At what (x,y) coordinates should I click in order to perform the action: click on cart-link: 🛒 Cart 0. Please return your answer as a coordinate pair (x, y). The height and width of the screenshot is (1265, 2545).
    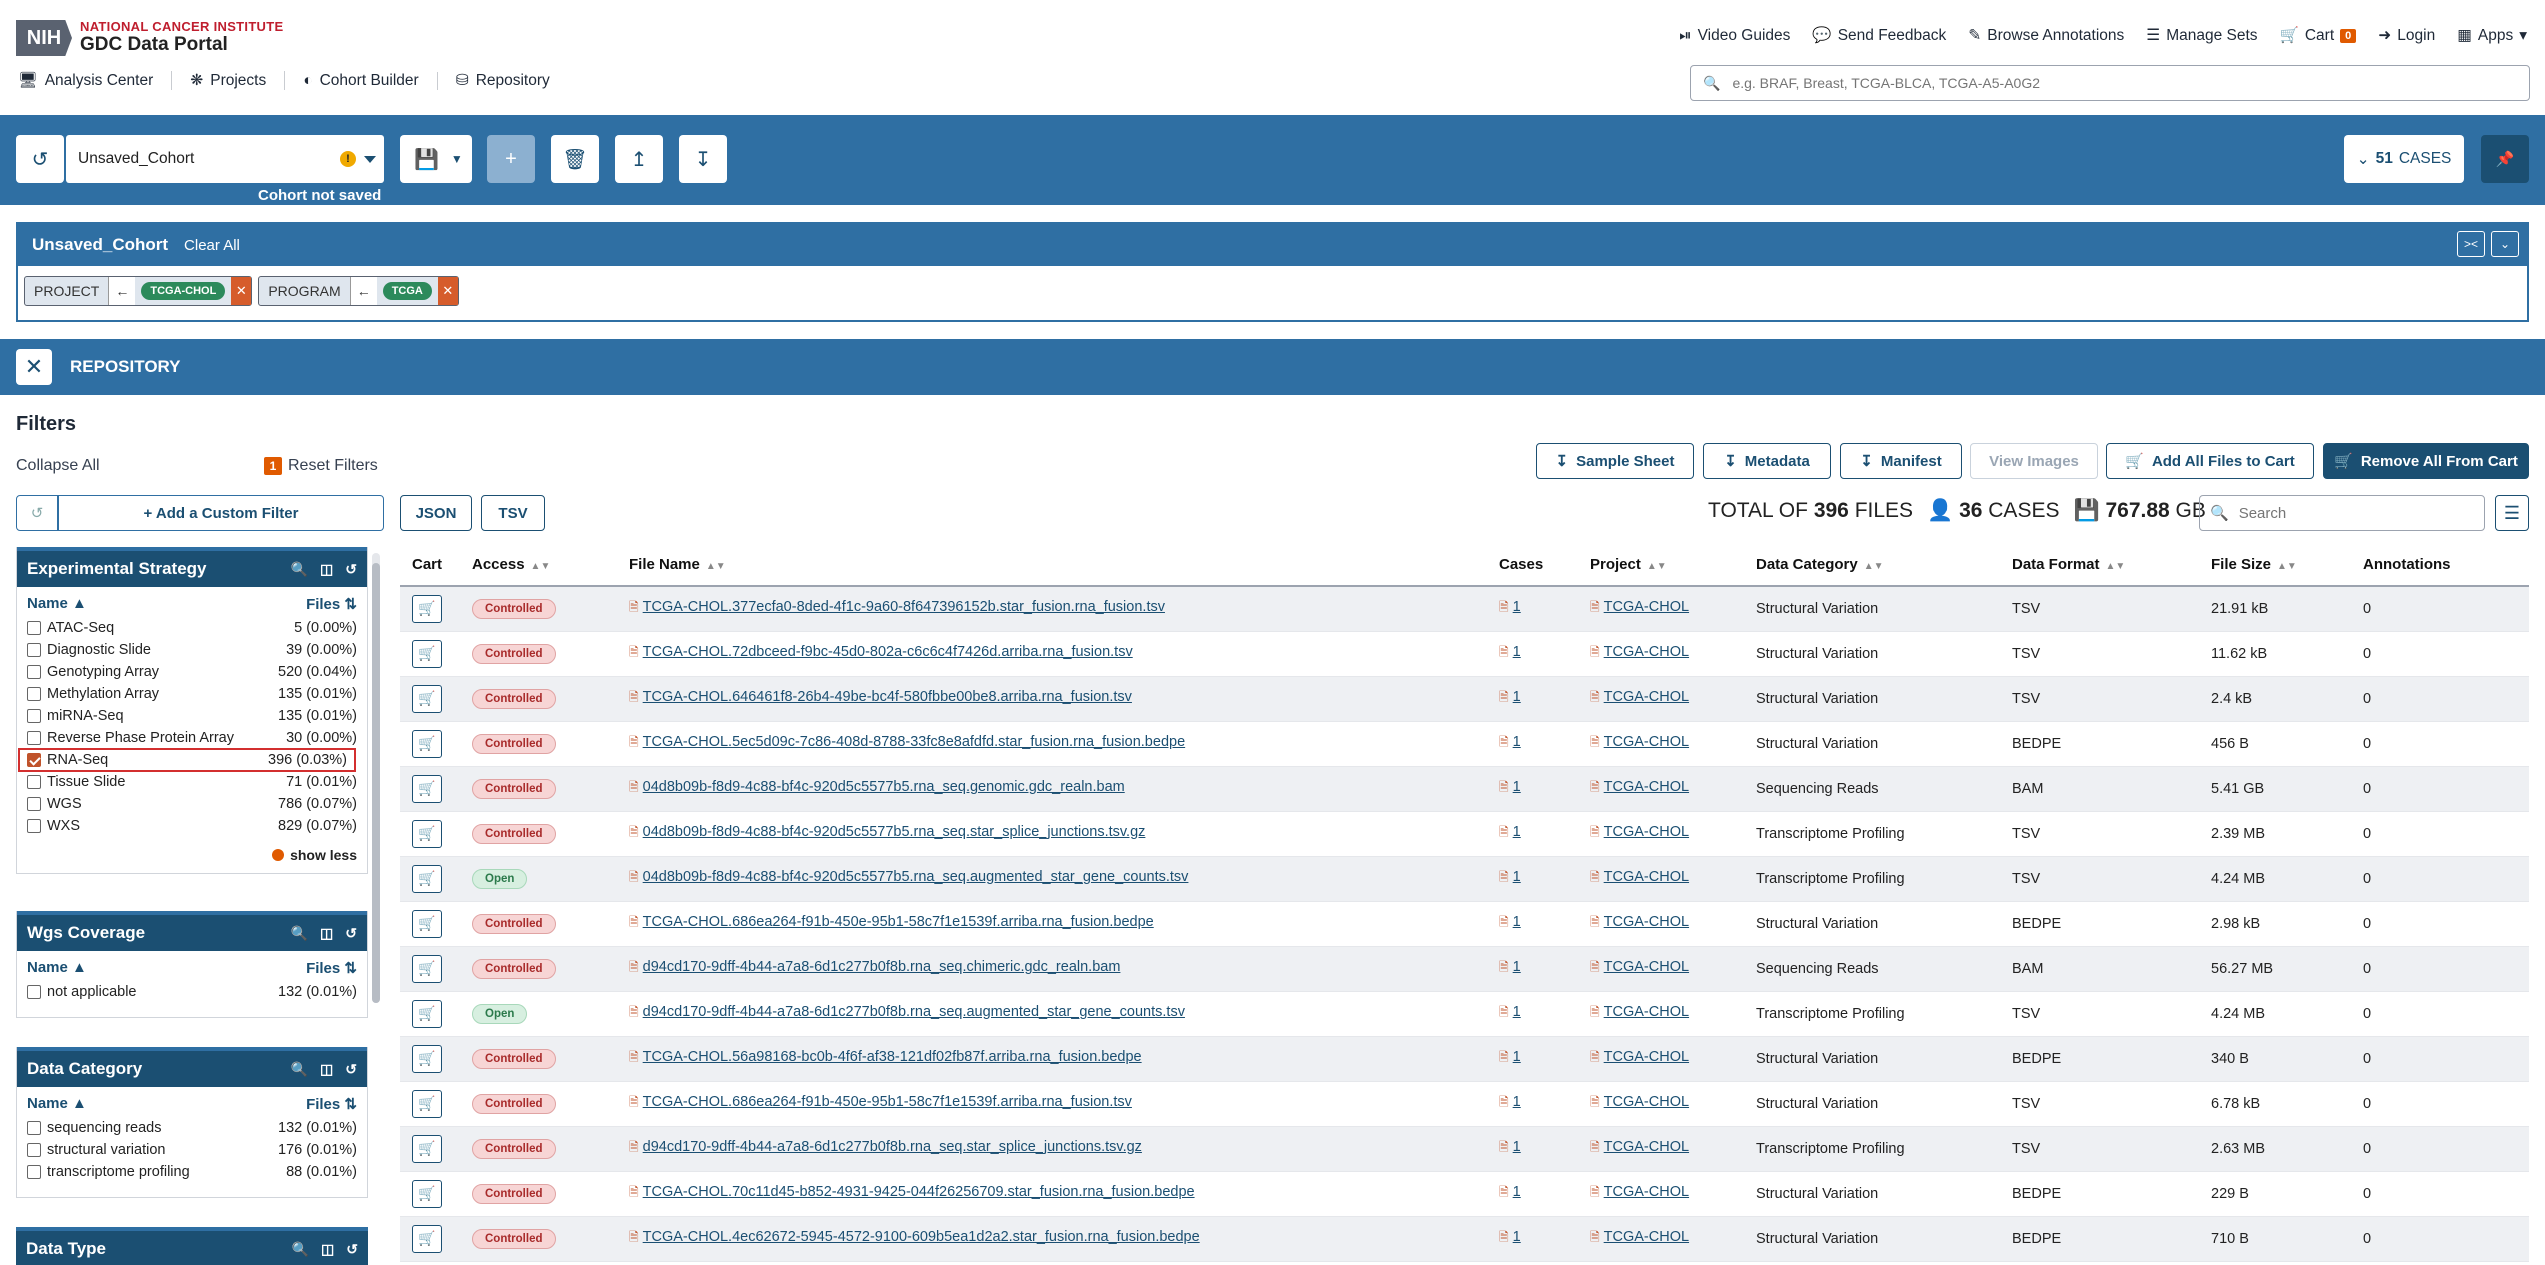
    Looking at the image, I should click on (2318, 35).